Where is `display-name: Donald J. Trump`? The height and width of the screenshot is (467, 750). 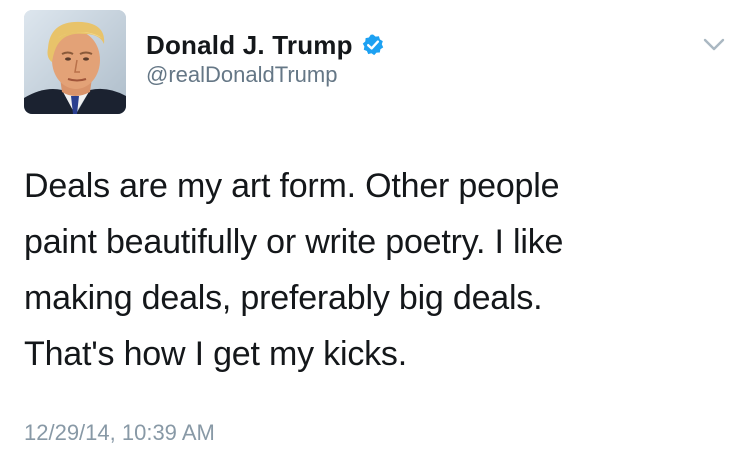 display-name: Donald J. Trump is located at coordinates (249, 45).